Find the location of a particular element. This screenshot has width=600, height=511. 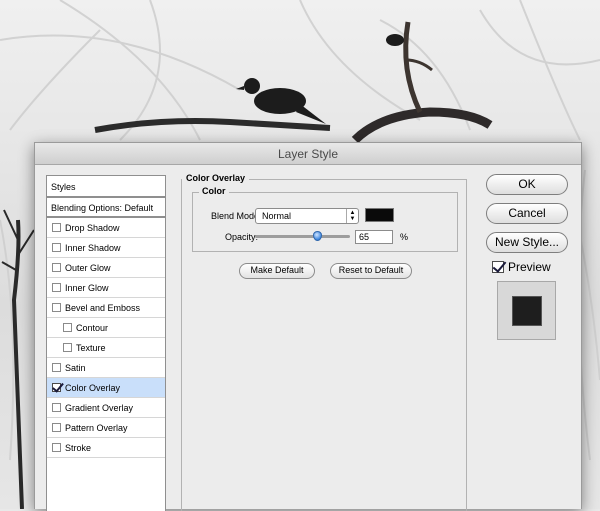

style-item-label: Drop Shadow is located at coordinates (92, 227).